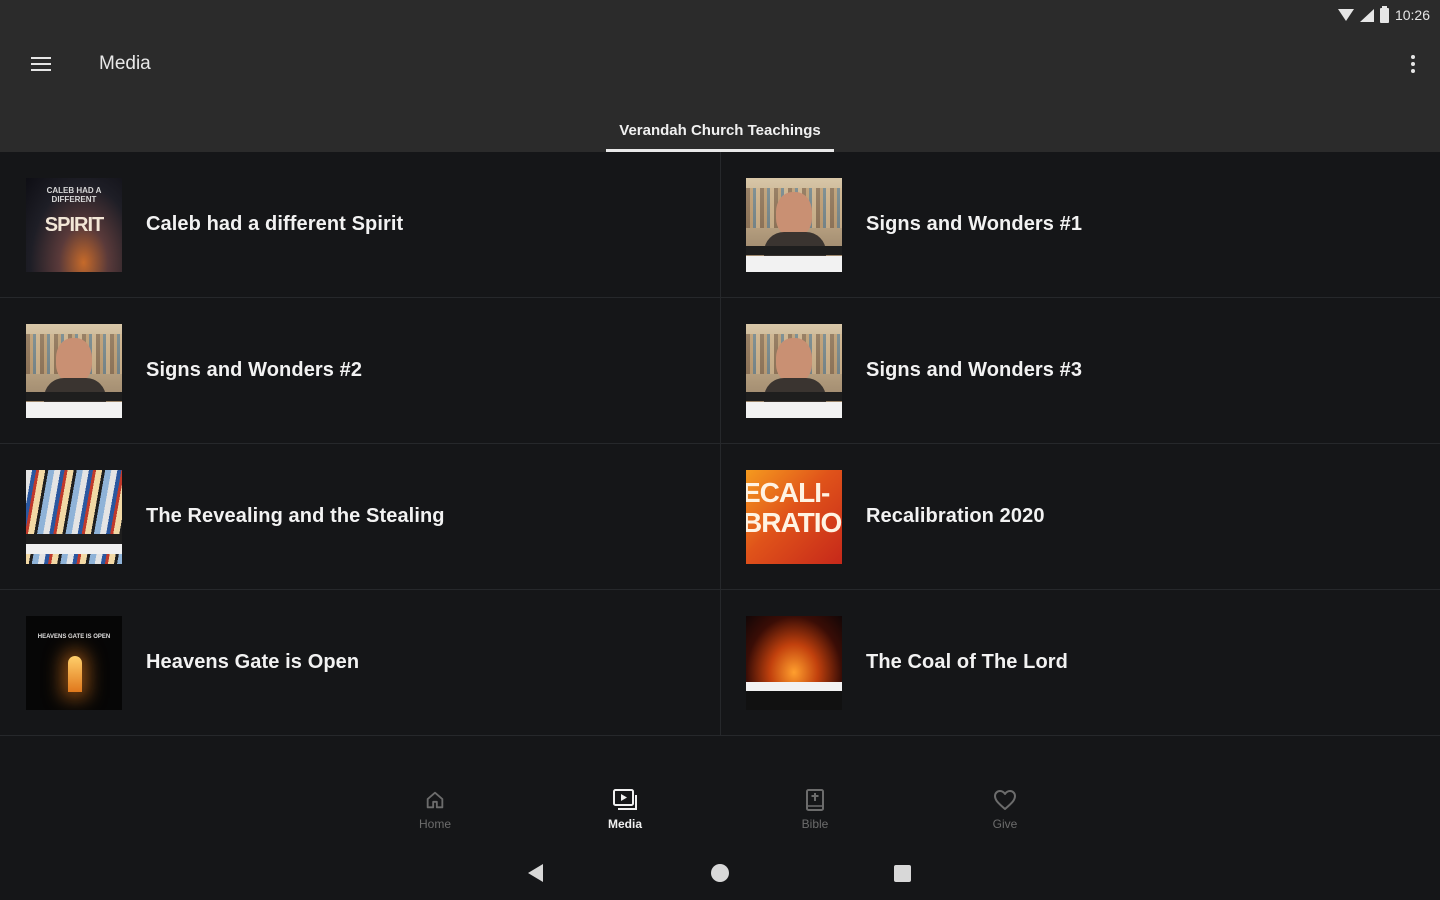 This screenshot has height=900, width=1440. I want to click on media-item-title: Caleb had a different Spirit, so click(275, 224).